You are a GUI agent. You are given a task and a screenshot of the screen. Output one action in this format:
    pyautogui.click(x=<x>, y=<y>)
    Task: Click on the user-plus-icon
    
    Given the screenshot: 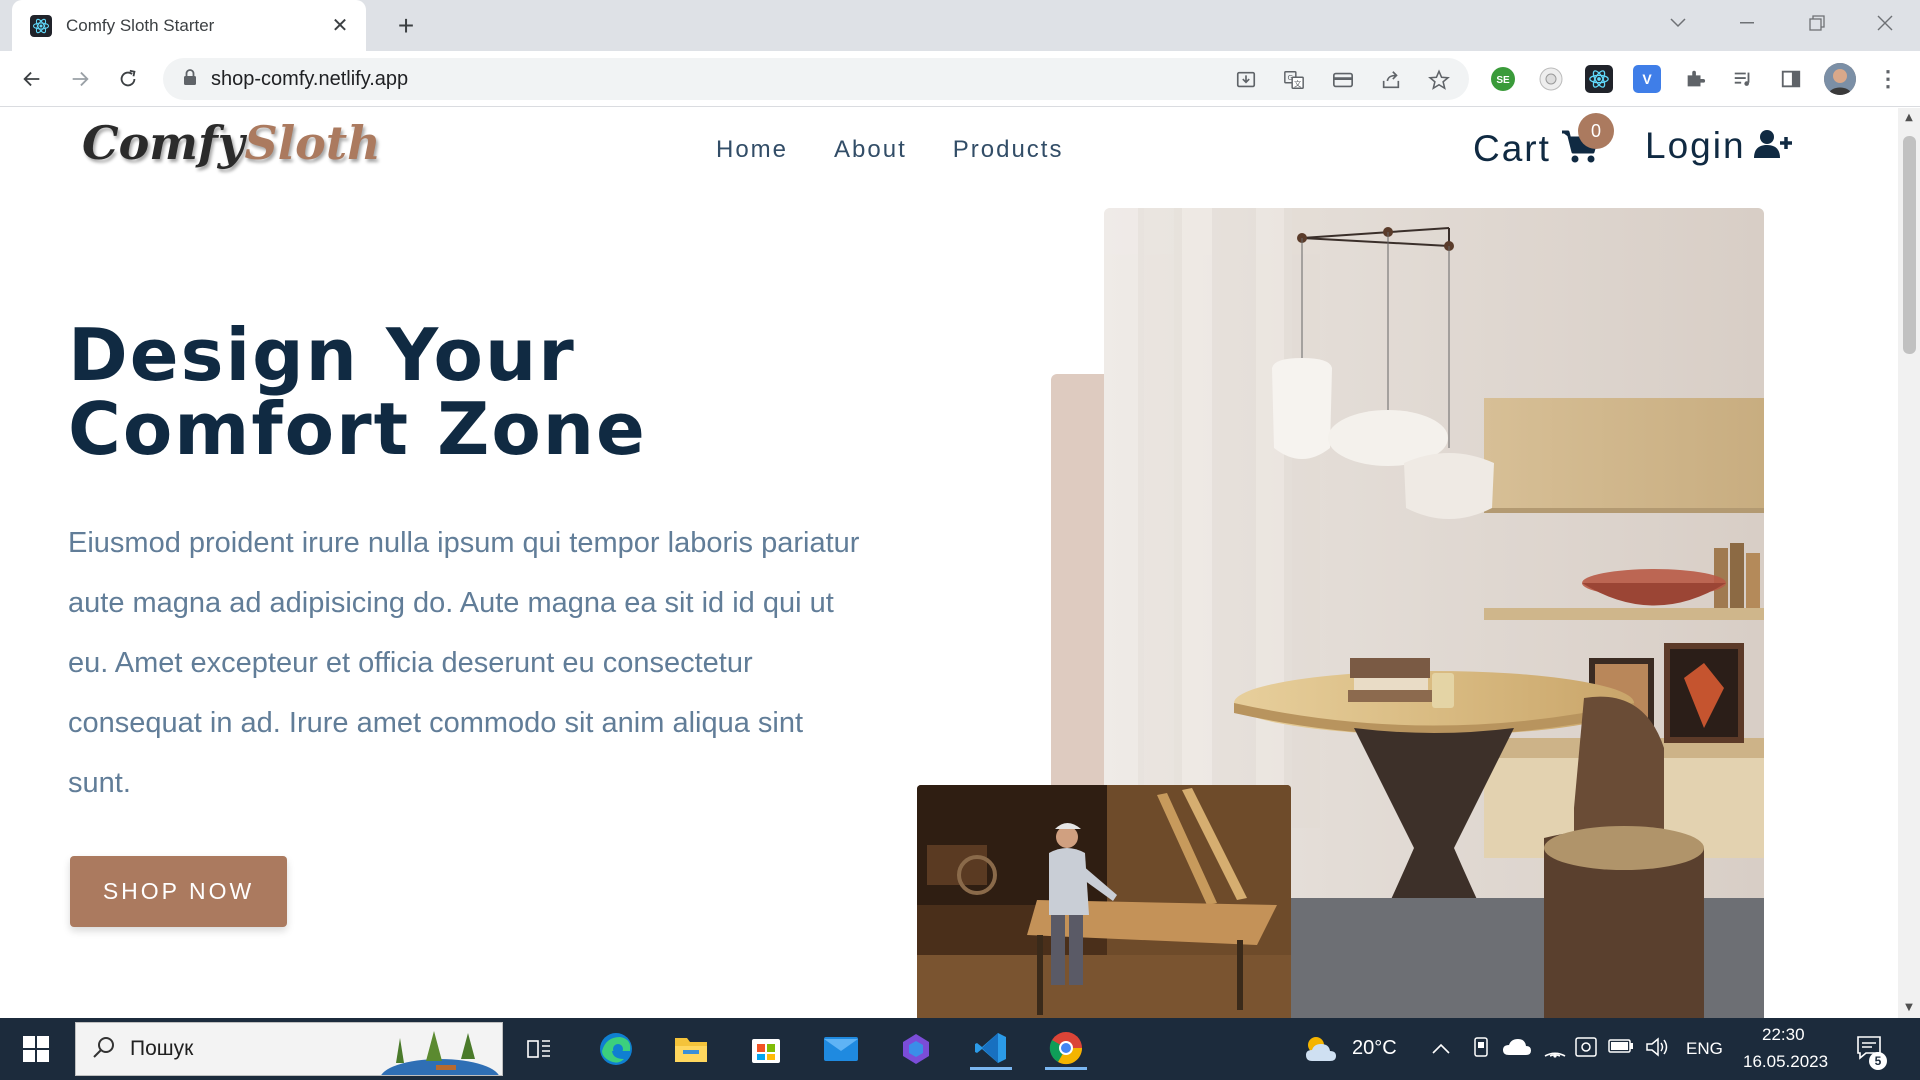 What is the action you would take?
    pyautogui.click(x=1772, y=146)
    